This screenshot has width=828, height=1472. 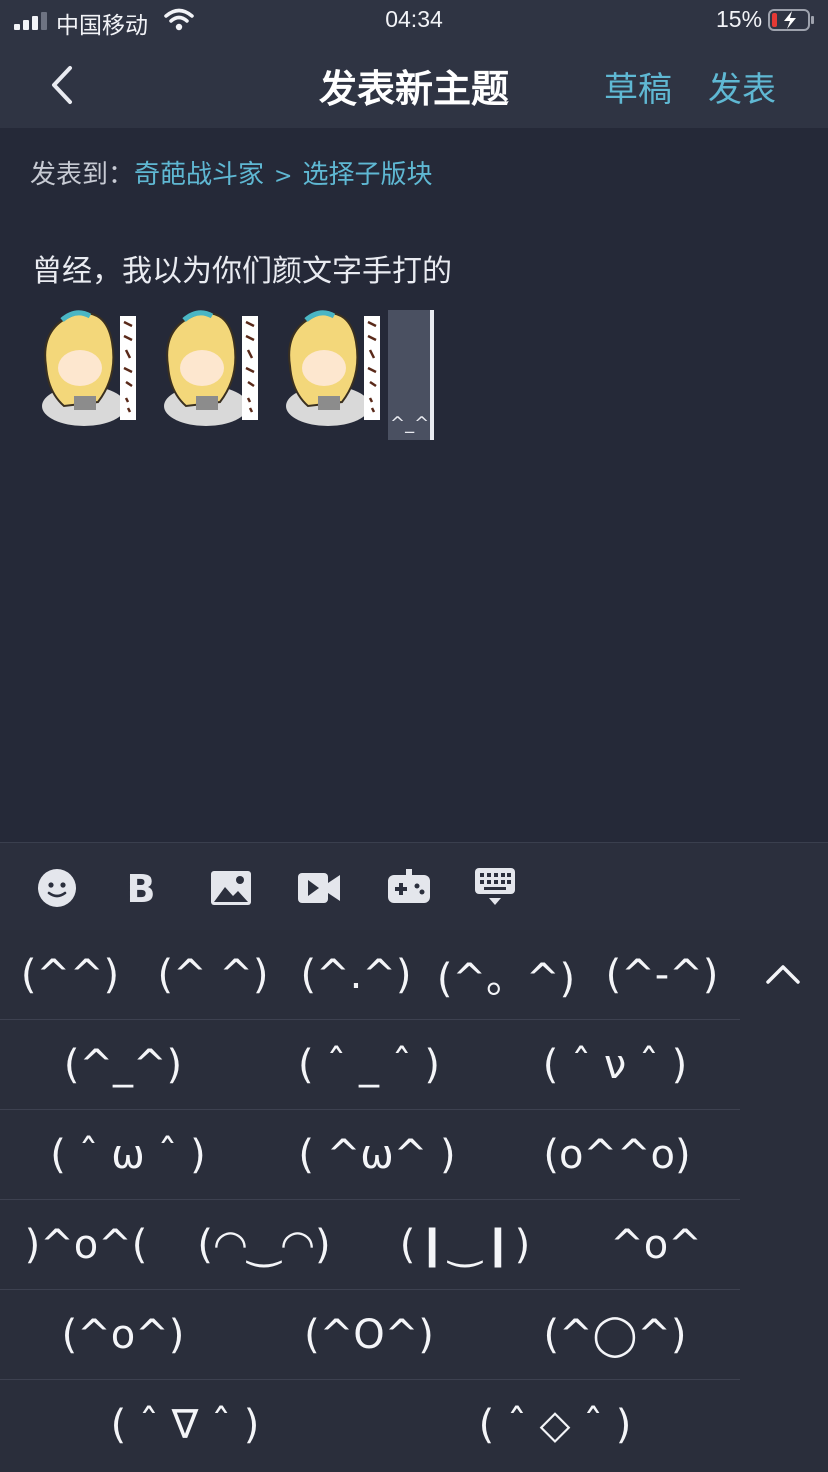 I want to click on nav-bar: 发表新主题 草稿 发表, so click(x=414, y=85).